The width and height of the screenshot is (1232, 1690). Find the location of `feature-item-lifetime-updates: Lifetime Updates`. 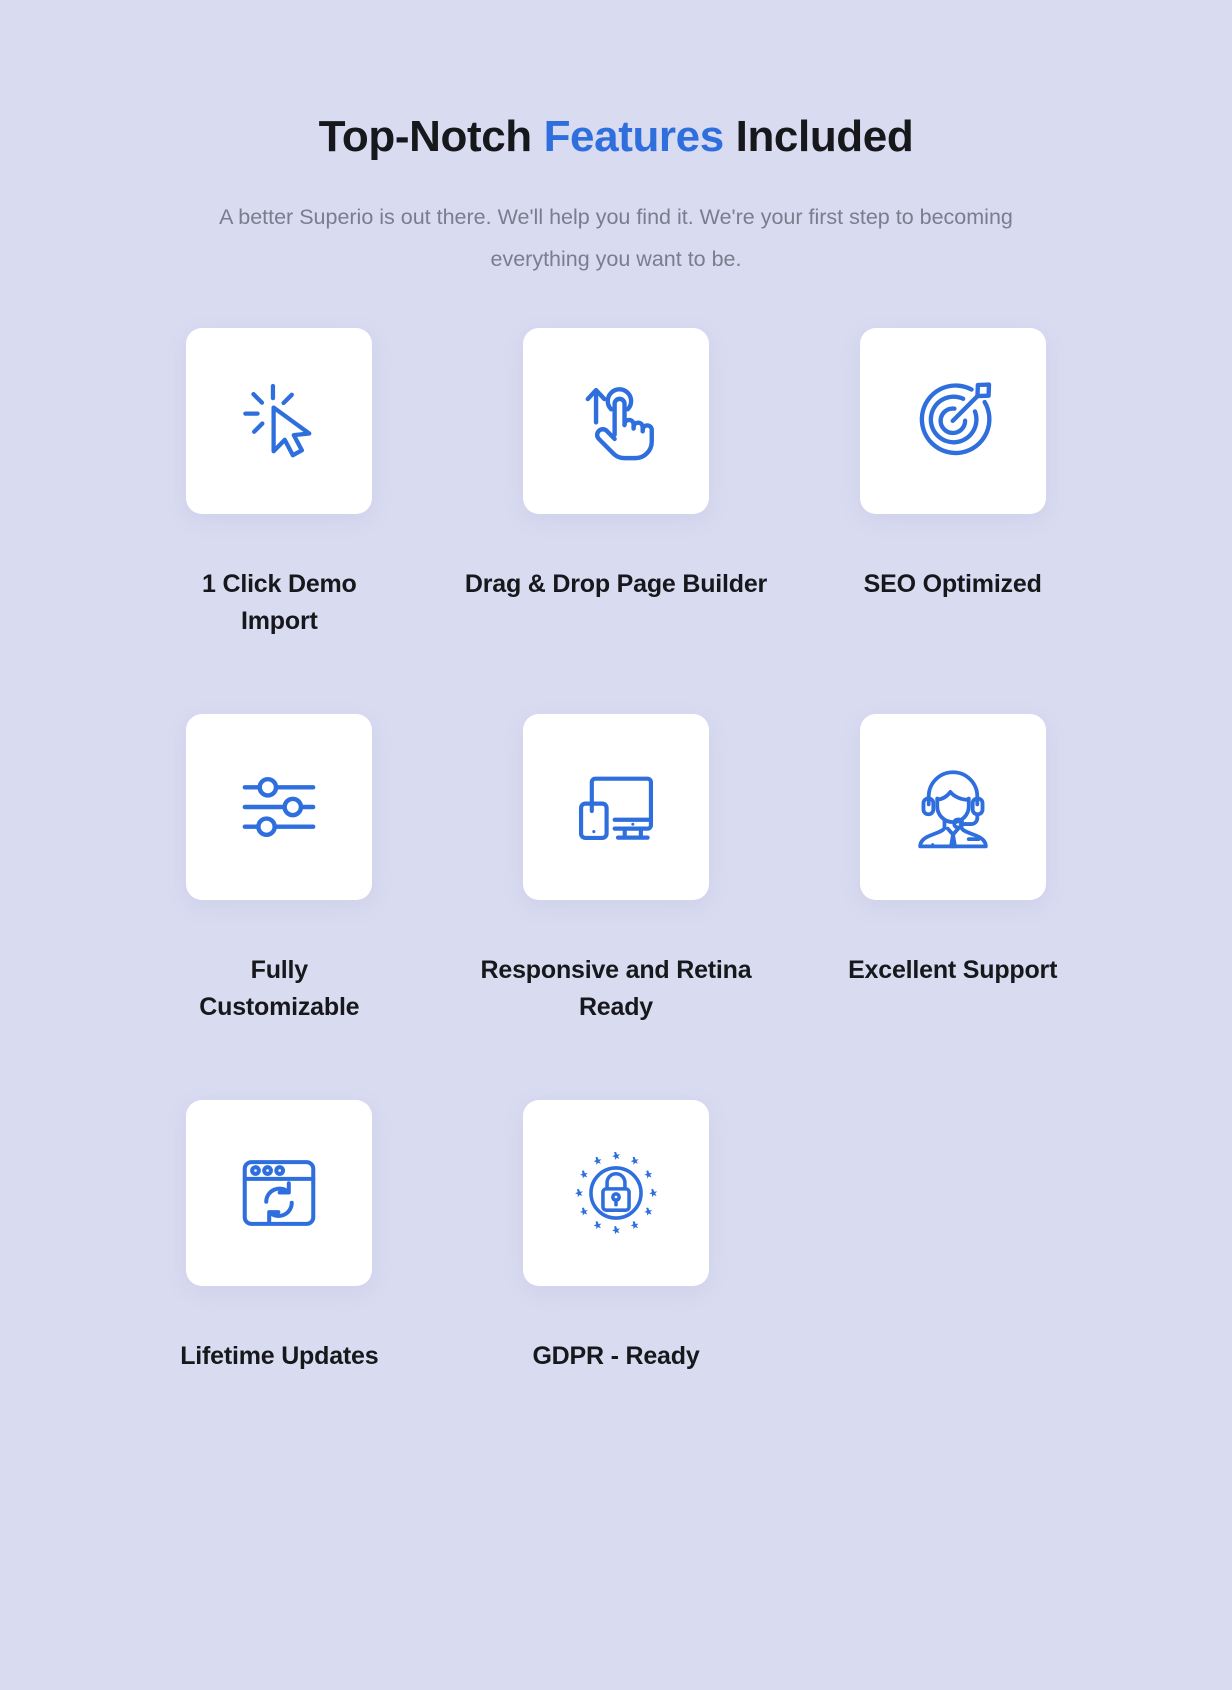

feature-item-lifetime-updates: Lifetime Updates is located at coordinates (279, 1293).